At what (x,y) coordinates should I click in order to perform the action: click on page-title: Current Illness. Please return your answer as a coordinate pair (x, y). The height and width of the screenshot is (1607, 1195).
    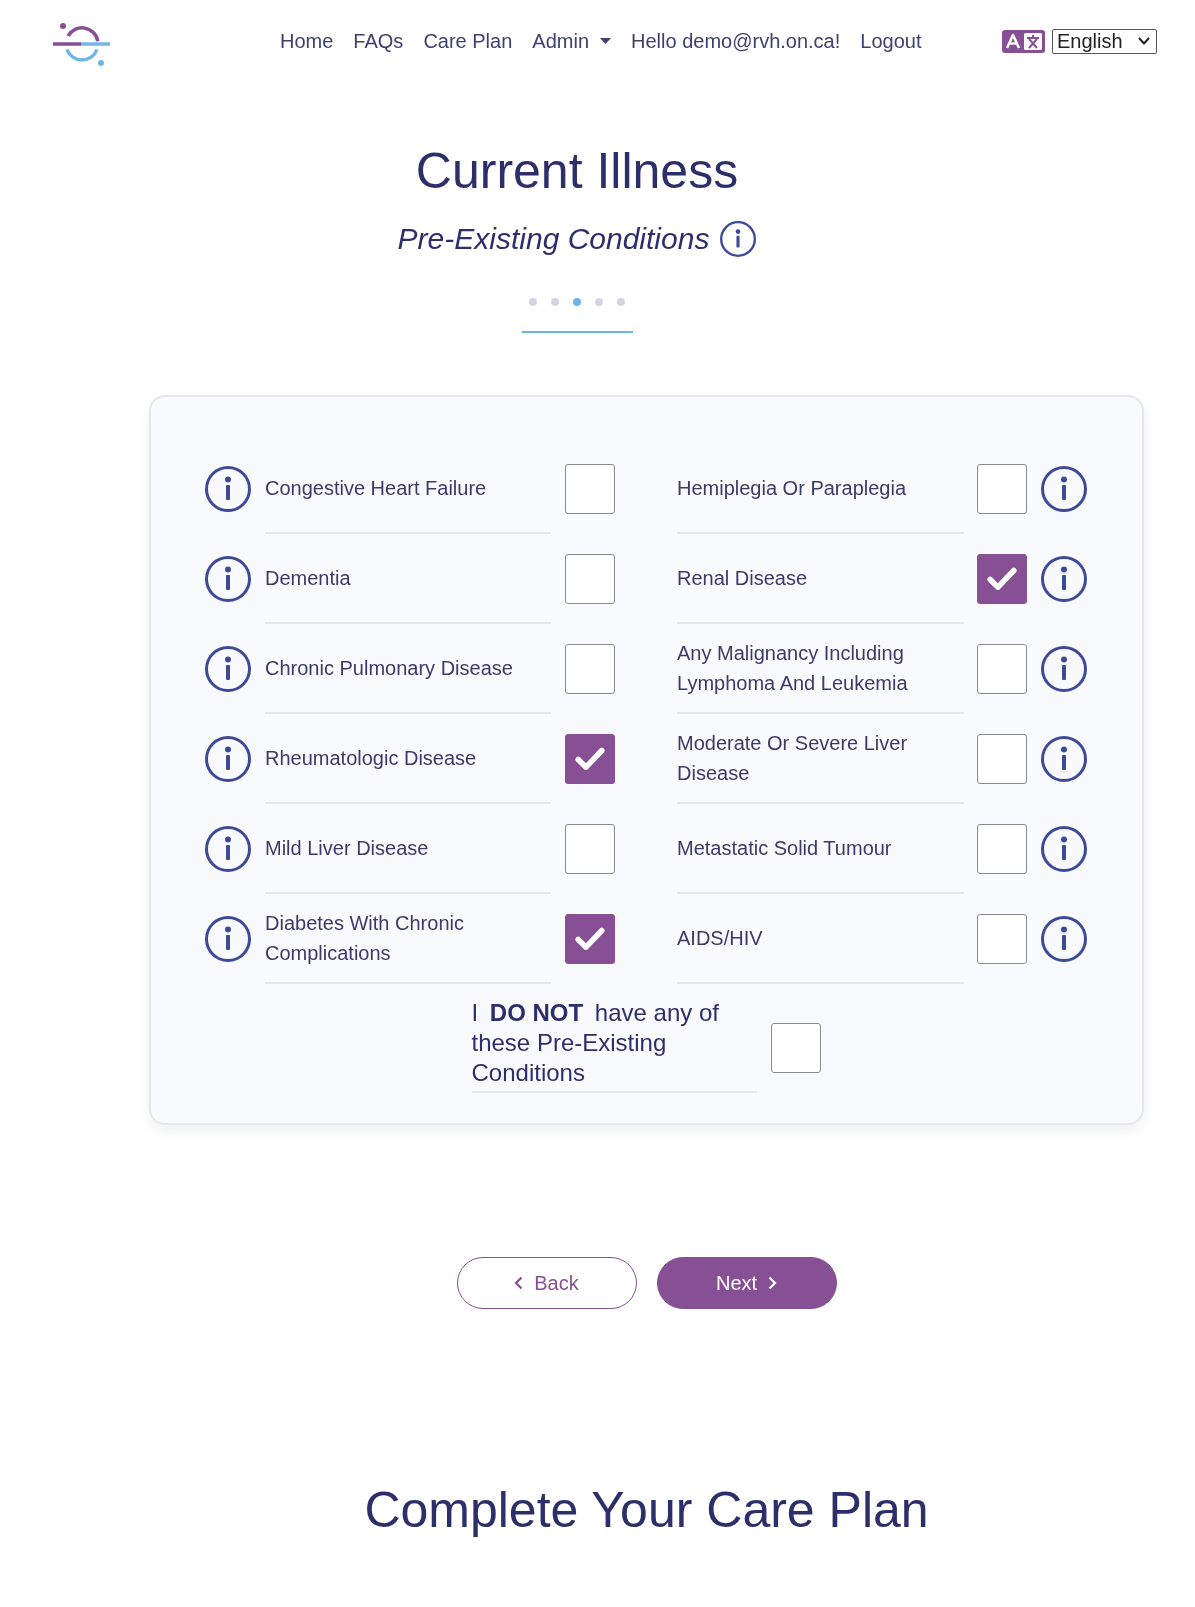
    Looking at the image, I should click on (577, 171).